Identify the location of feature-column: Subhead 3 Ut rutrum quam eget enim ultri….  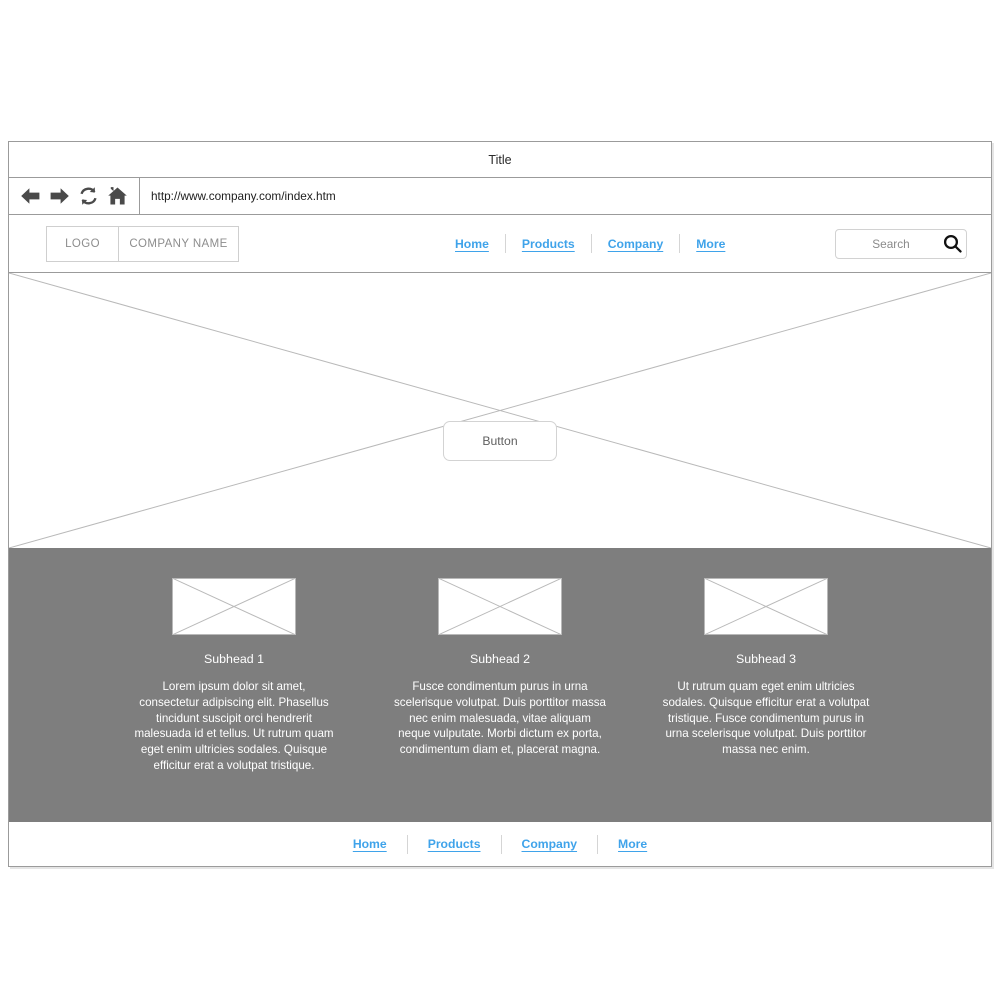
(766, 668).